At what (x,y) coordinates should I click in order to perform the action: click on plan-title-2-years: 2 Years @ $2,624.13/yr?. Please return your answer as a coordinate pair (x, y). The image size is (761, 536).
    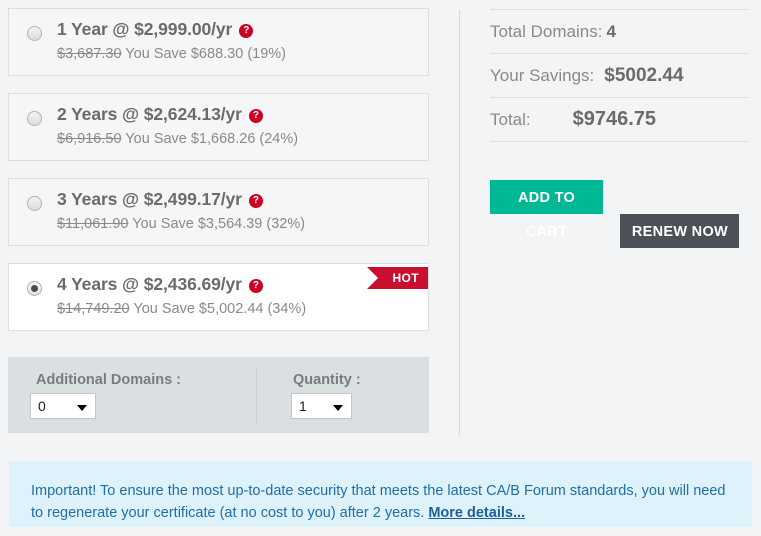
    Looking at the image, I should click on (160, 114).